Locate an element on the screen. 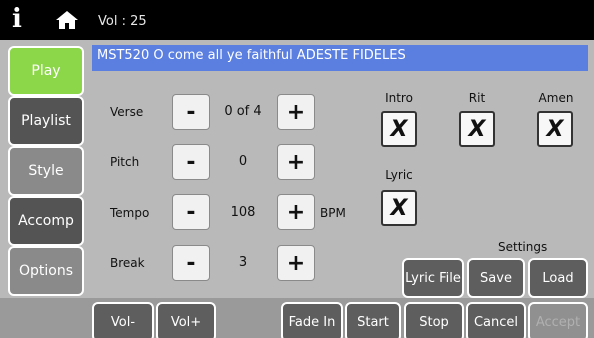 This screenshot has height=338, width=594. break-minus-button: - is located at coordinates (191, 263).